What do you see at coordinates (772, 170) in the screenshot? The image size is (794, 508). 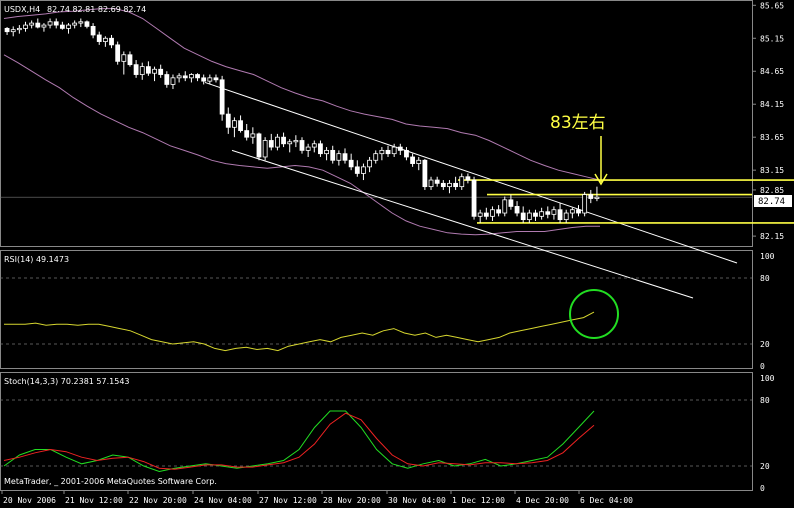 I see `price-tick-label: 83.15` at bounding box center [772, 170].